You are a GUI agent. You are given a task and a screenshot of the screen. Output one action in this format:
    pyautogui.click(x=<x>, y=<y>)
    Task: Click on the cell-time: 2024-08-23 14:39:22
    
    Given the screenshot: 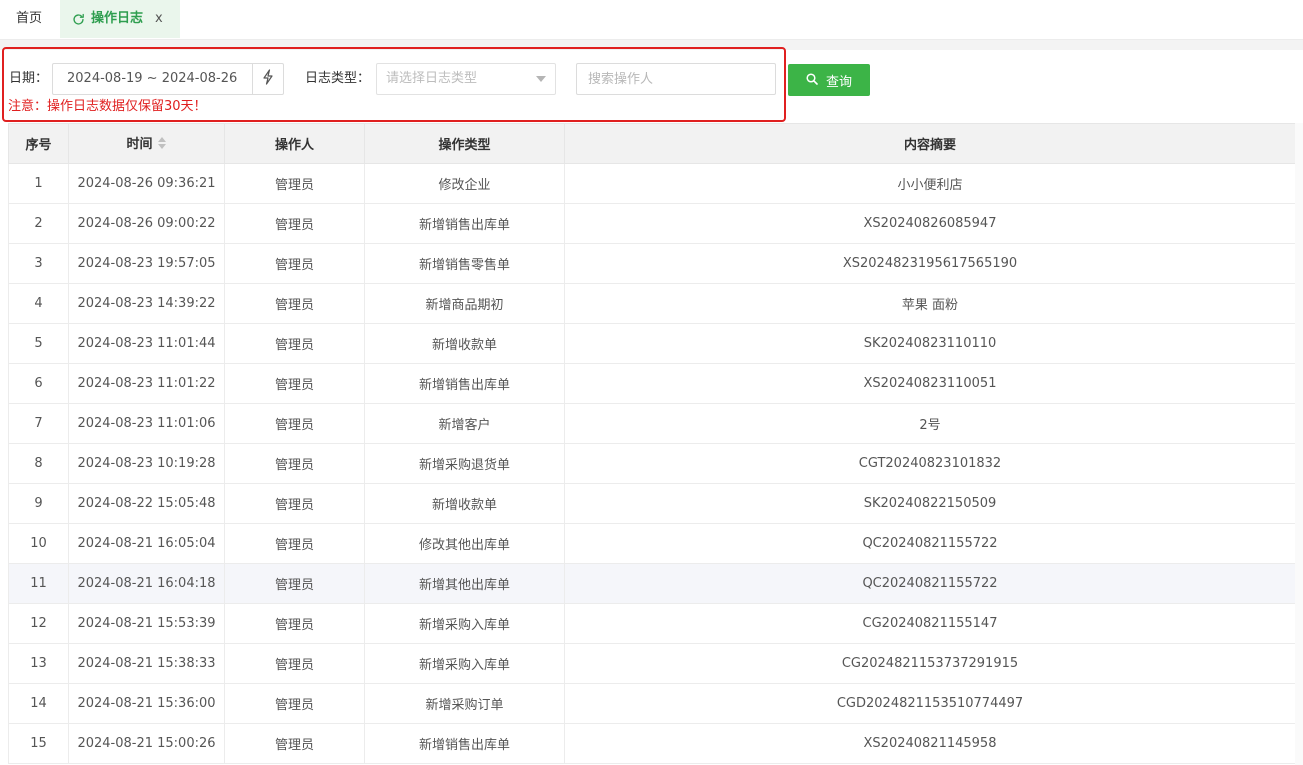 What is the action you would take?
    pyautogui.click(x=146, y=303)
    